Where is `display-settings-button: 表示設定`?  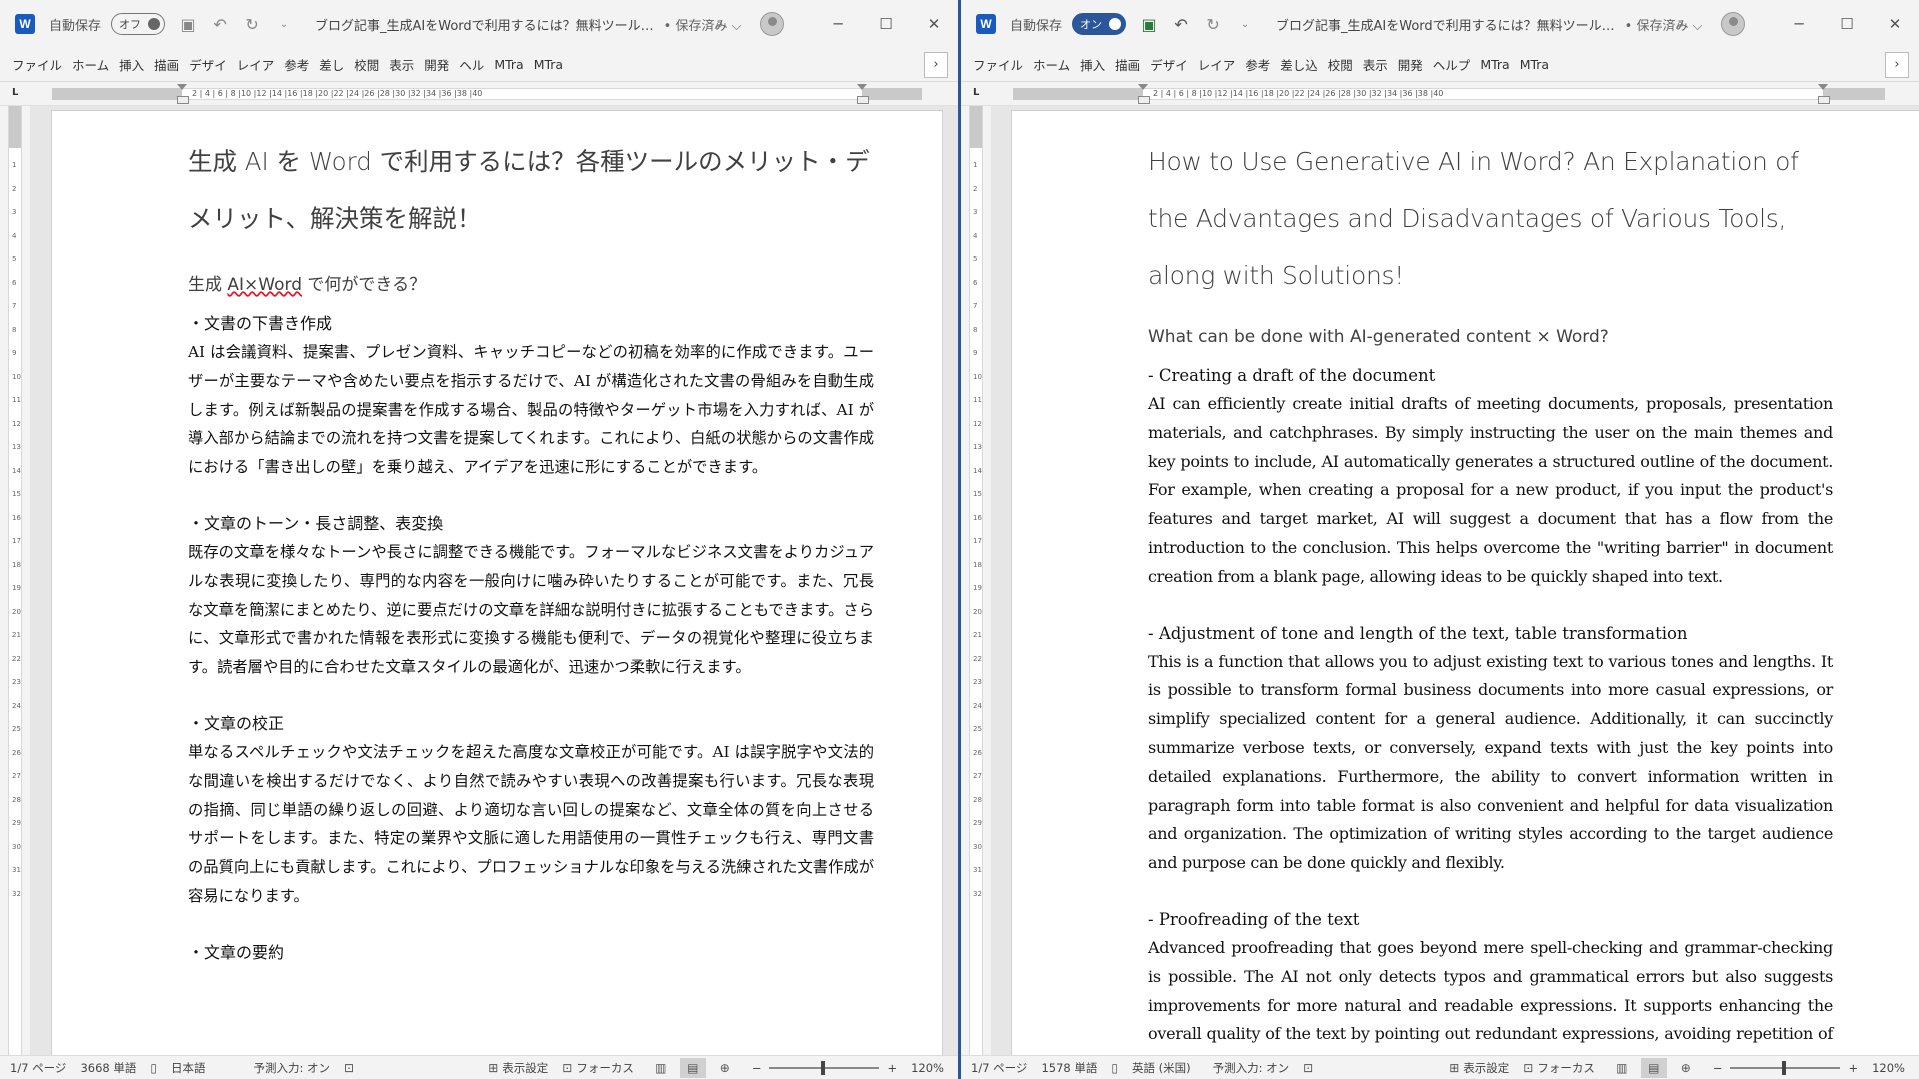
display-settings-button: 表示設定 is located at coordinates (1486, 1068).